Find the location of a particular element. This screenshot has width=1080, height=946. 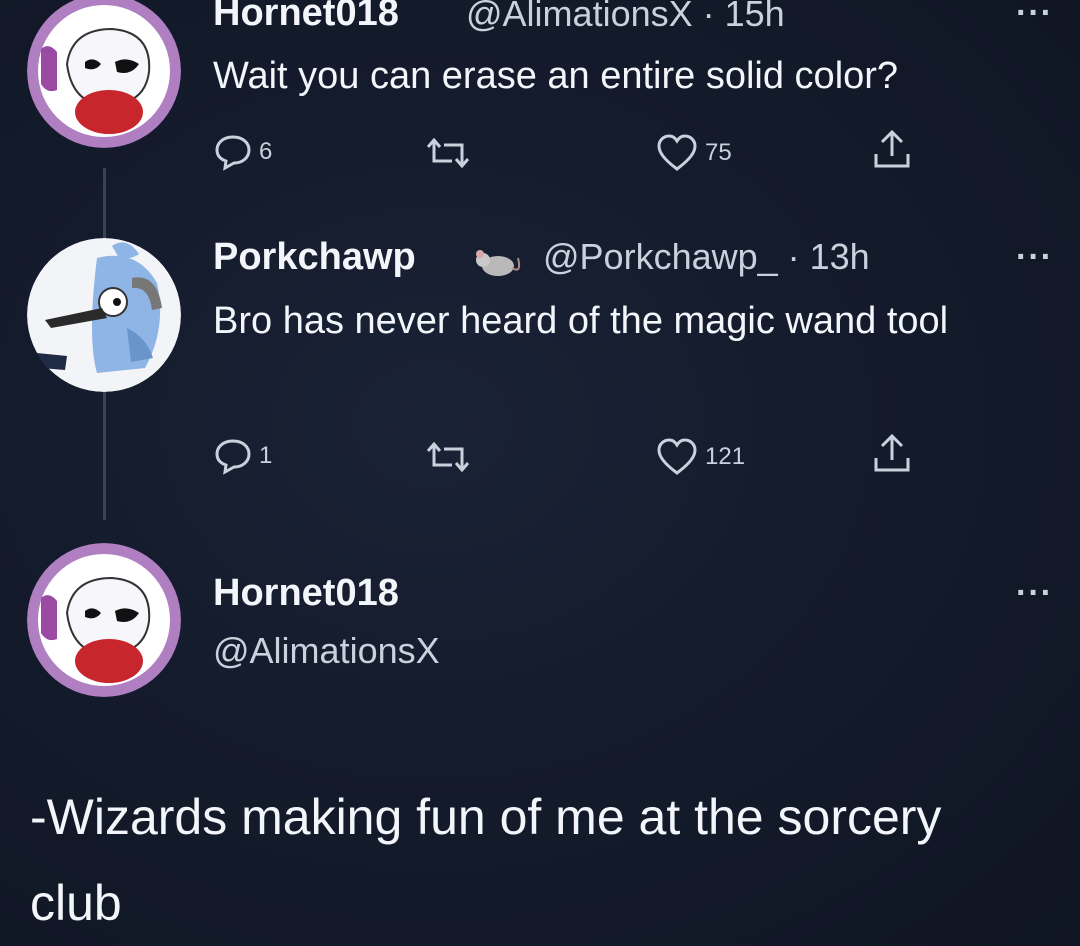

tweet2-like-count: 121 is located at coordinates (725, 456).